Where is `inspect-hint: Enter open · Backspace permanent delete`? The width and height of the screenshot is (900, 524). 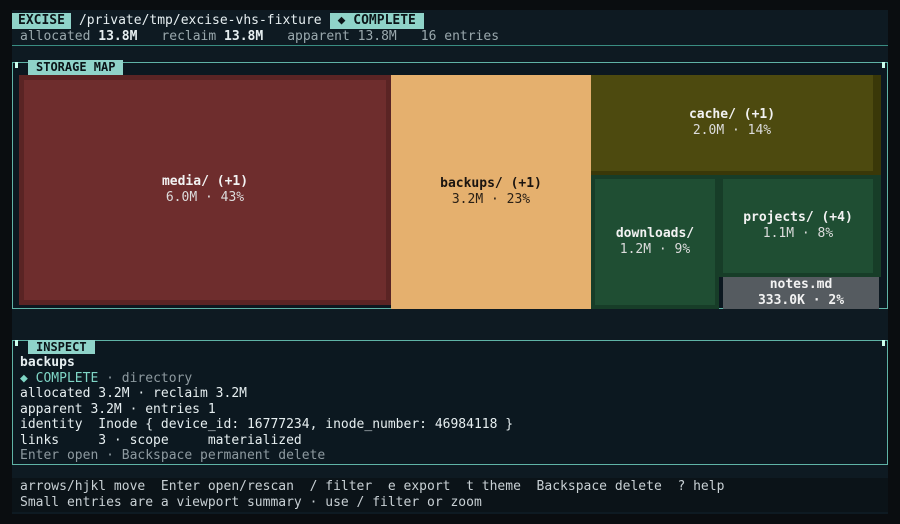
inspect-hint: Enter open · Backspace permanent delete is located at coordinates (173, 455).